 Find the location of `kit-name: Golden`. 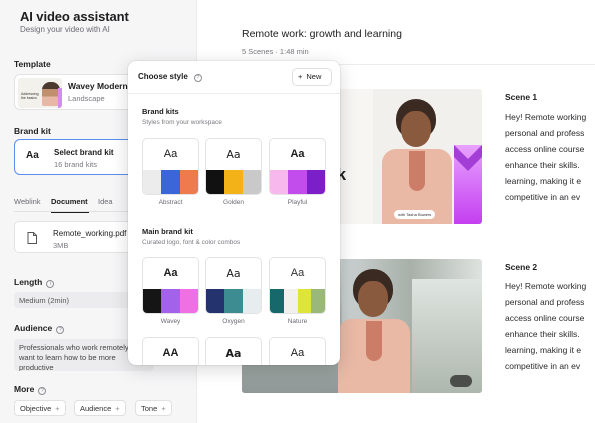

kit-name: Golden is located at coordinates (233, 202).